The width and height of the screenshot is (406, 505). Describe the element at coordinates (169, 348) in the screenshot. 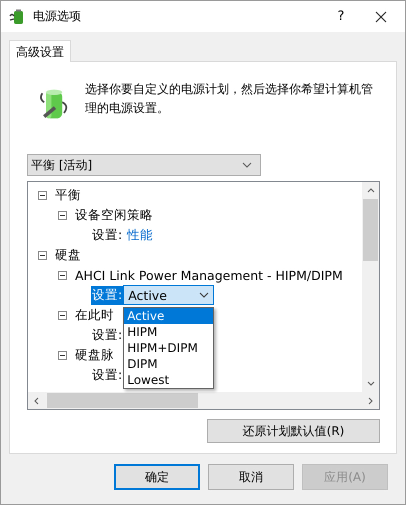

I see `dropdown-option: HIPM+DIPM` at that location.